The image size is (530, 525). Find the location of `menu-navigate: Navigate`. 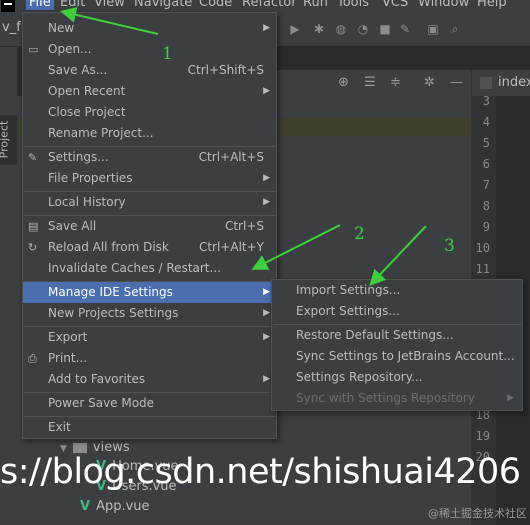

menu-navigate: Navigate is located at coordinates (163, 5).